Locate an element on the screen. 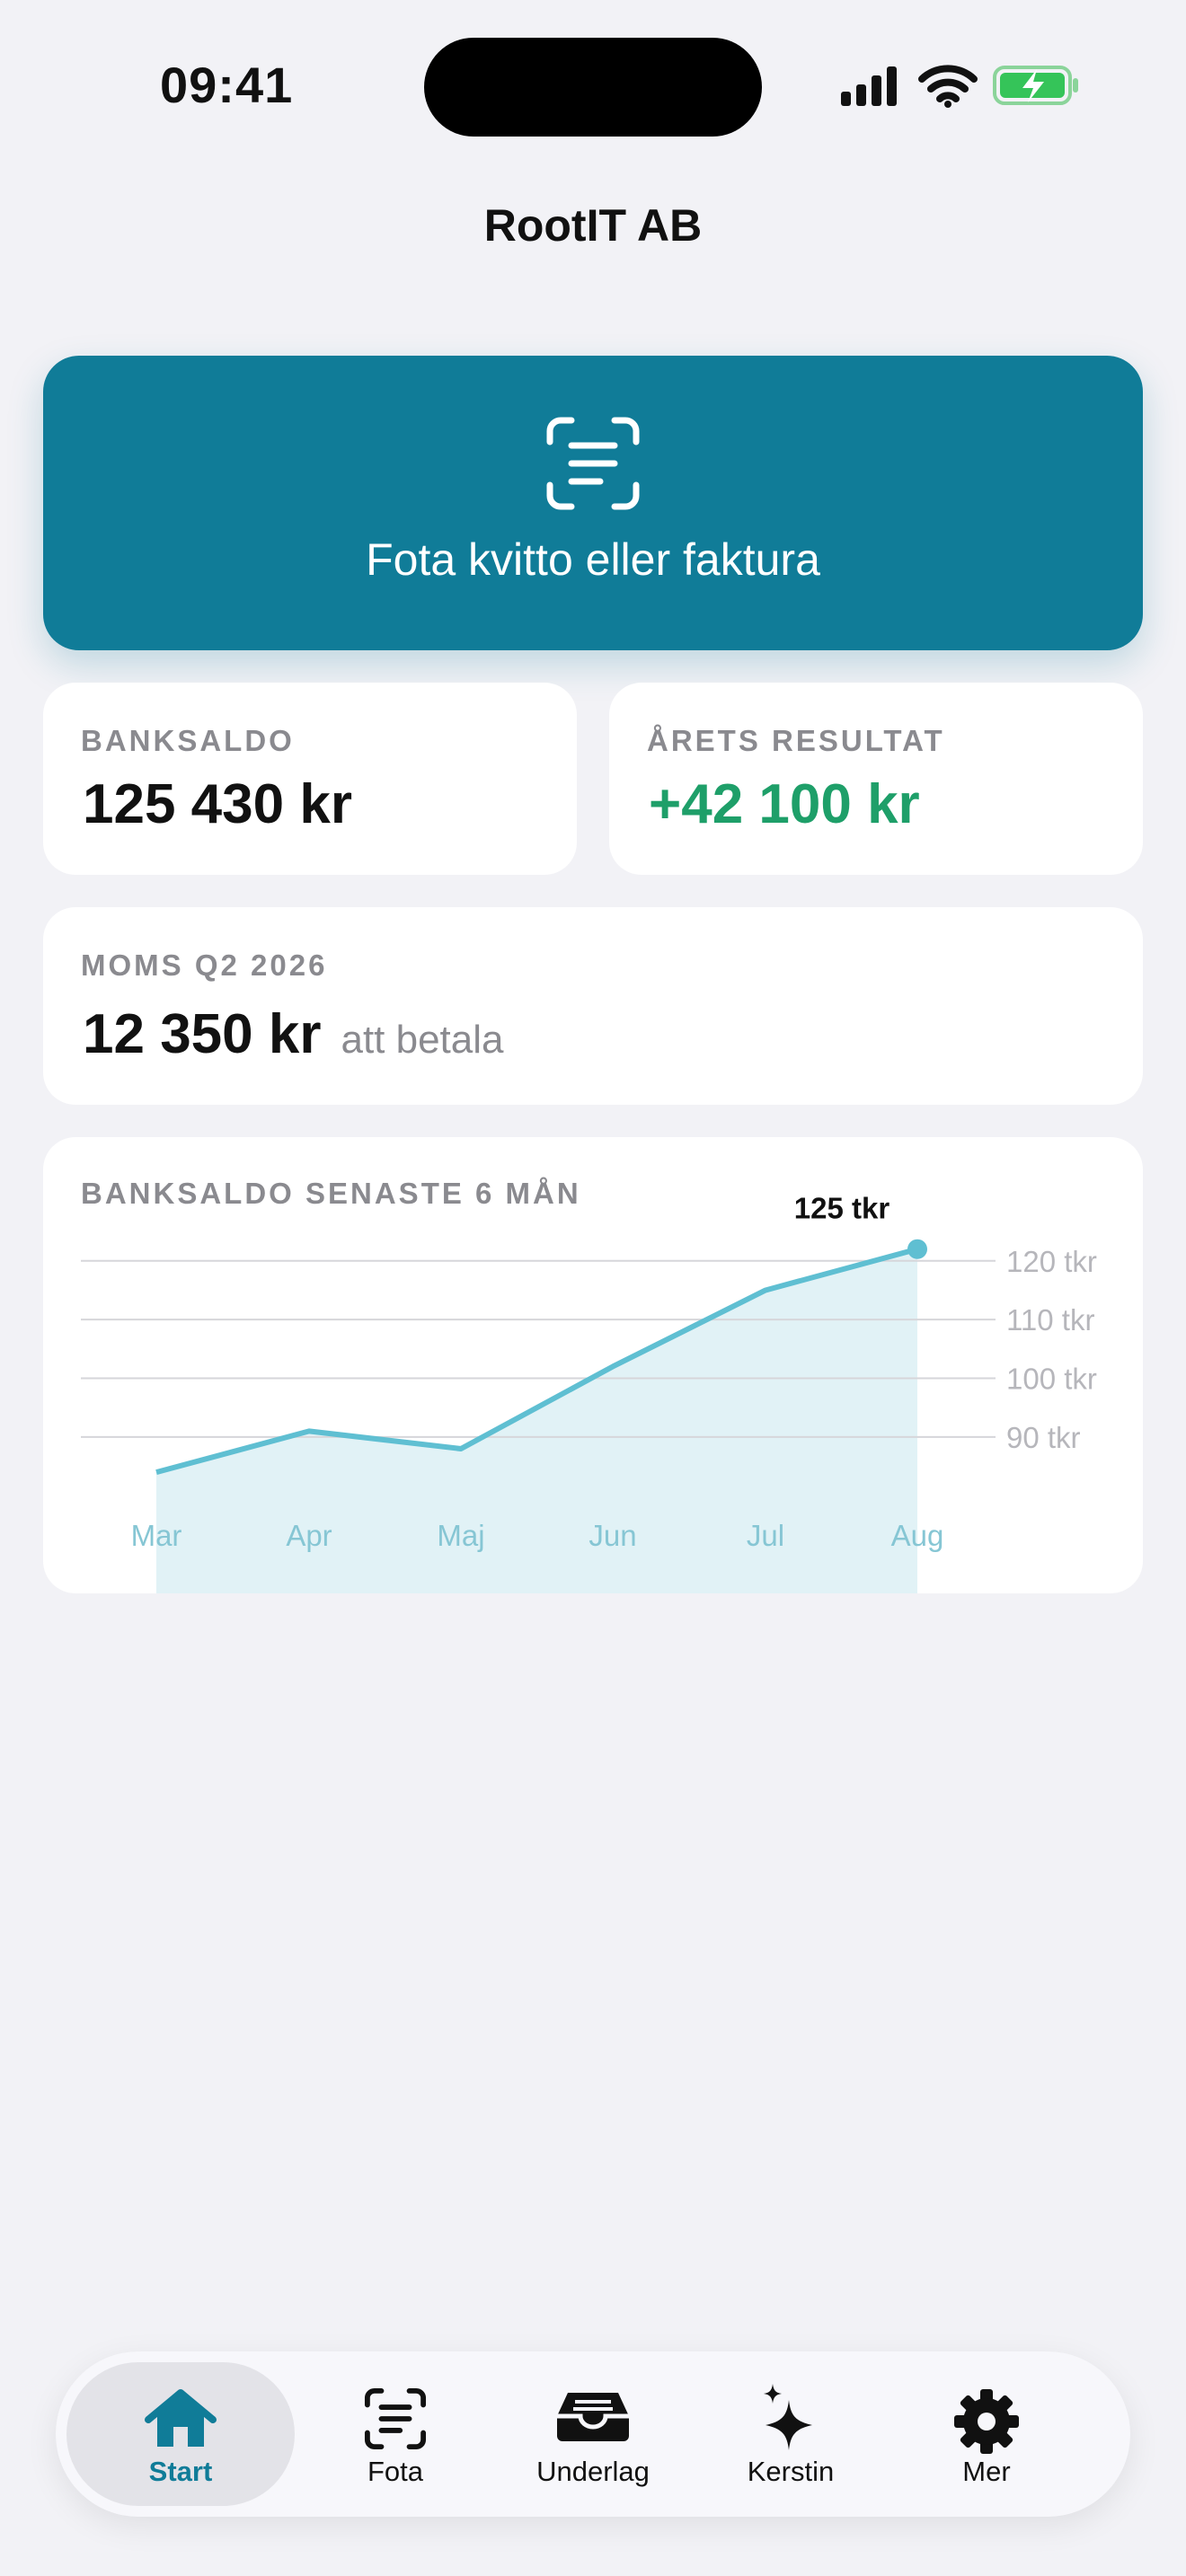 The image size is (1186, 2576). tab-fota: Fota is located at coordinates (395, 2434).